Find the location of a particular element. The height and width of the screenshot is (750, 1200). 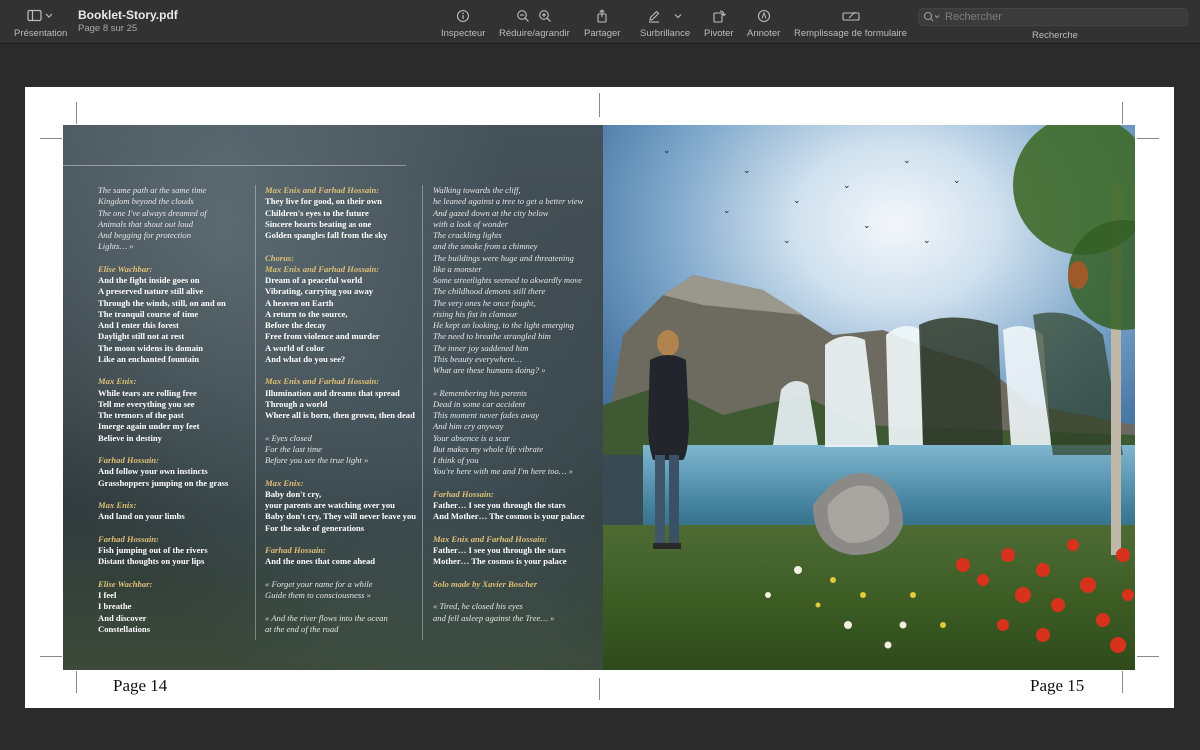

column-divider is located at coordinates (255, 412).